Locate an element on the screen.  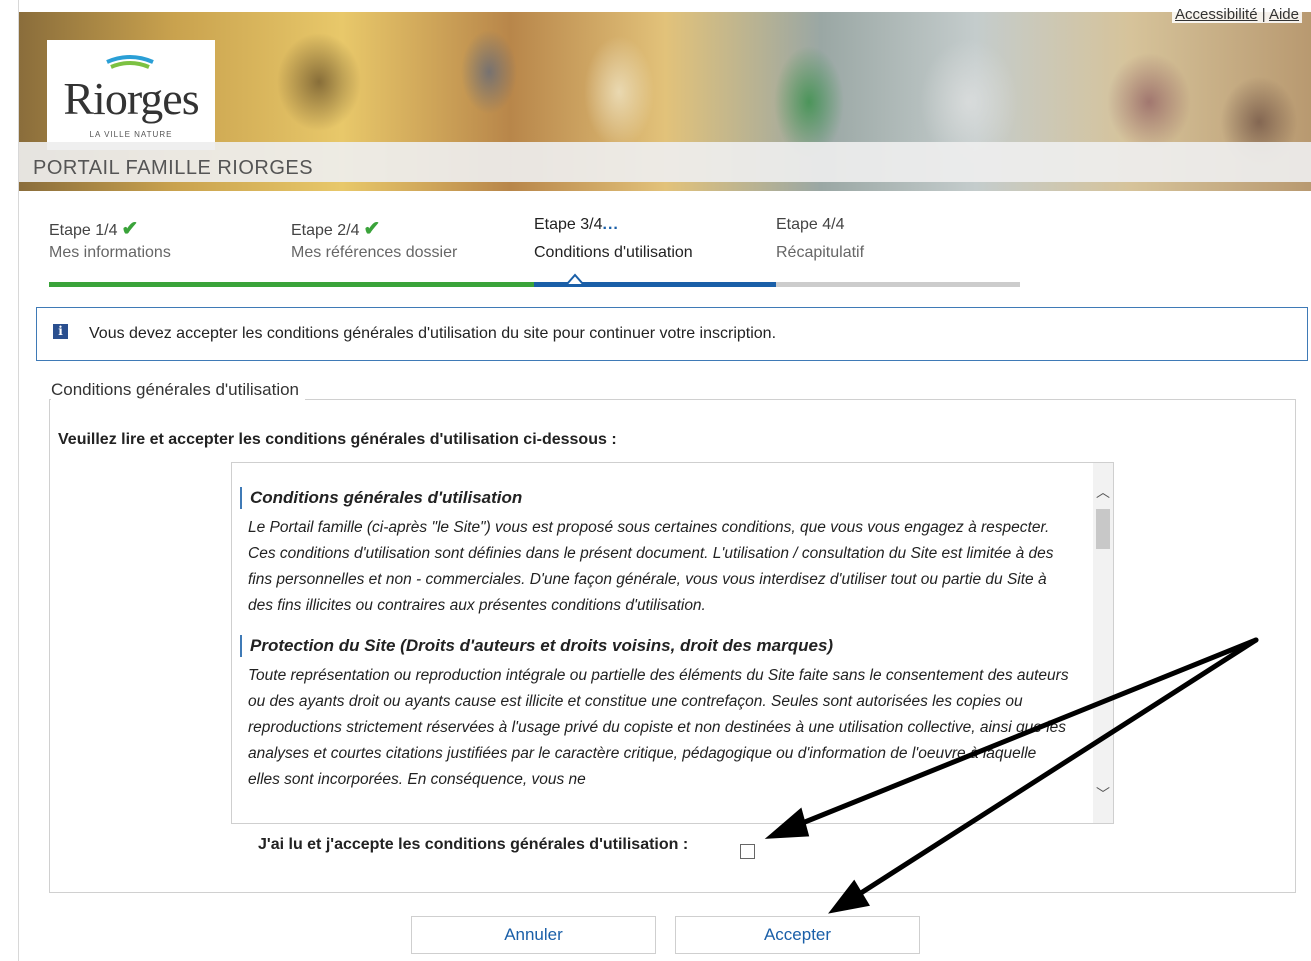
accessibility-link: Accessibilité is located at coordinates (1216, 14).